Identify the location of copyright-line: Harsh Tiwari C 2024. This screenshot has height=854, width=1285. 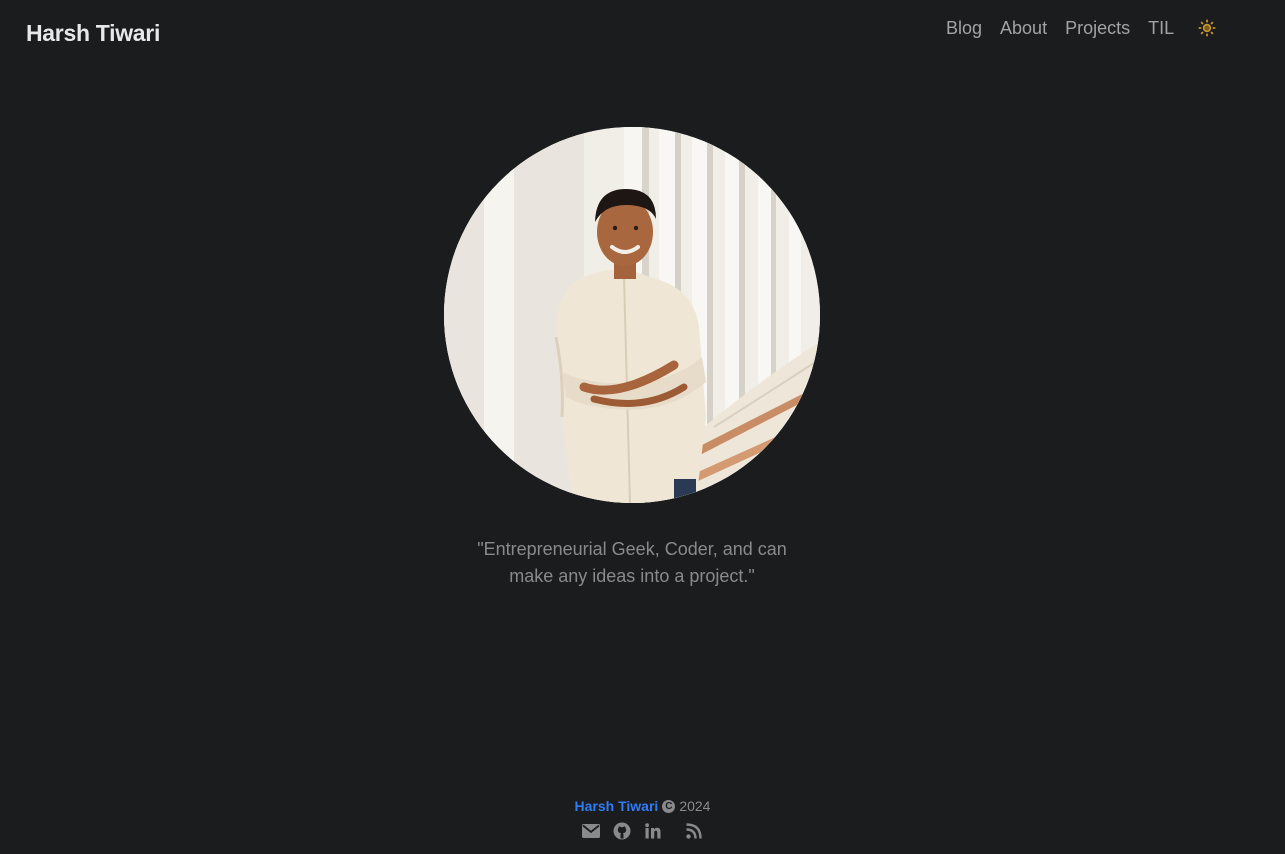
(643, 806).